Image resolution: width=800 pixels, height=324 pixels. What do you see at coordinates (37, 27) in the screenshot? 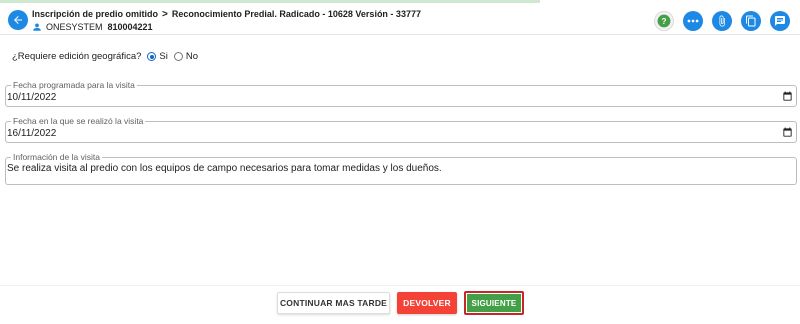
I see `person-icon` at bounding box center [37, 27].